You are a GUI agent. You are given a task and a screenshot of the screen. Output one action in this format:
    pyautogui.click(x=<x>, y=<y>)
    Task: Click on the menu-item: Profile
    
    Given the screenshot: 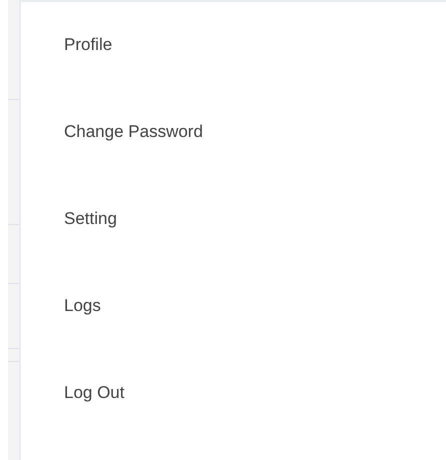 What is the action you would take?
    pyautogui.click(x=88, y=75)
    